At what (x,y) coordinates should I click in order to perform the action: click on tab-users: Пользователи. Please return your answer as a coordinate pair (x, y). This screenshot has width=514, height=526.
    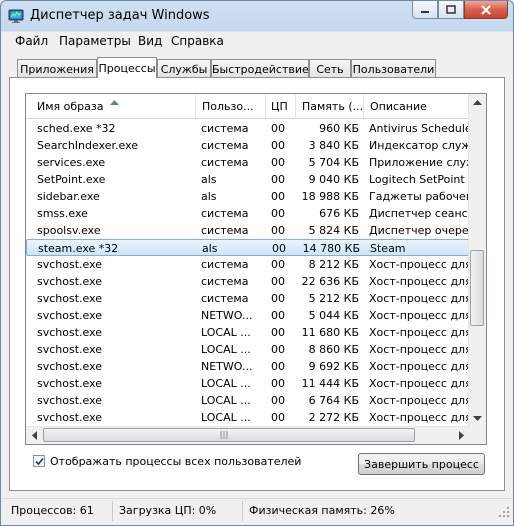
    Looking at the image, I should click on (393, 68).